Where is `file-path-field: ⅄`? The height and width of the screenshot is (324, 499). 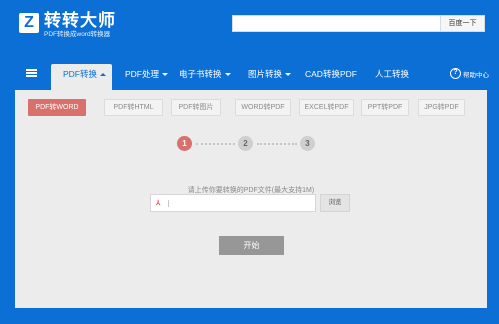 file-path-field: ⅄ is located at coordinates (233, 203).